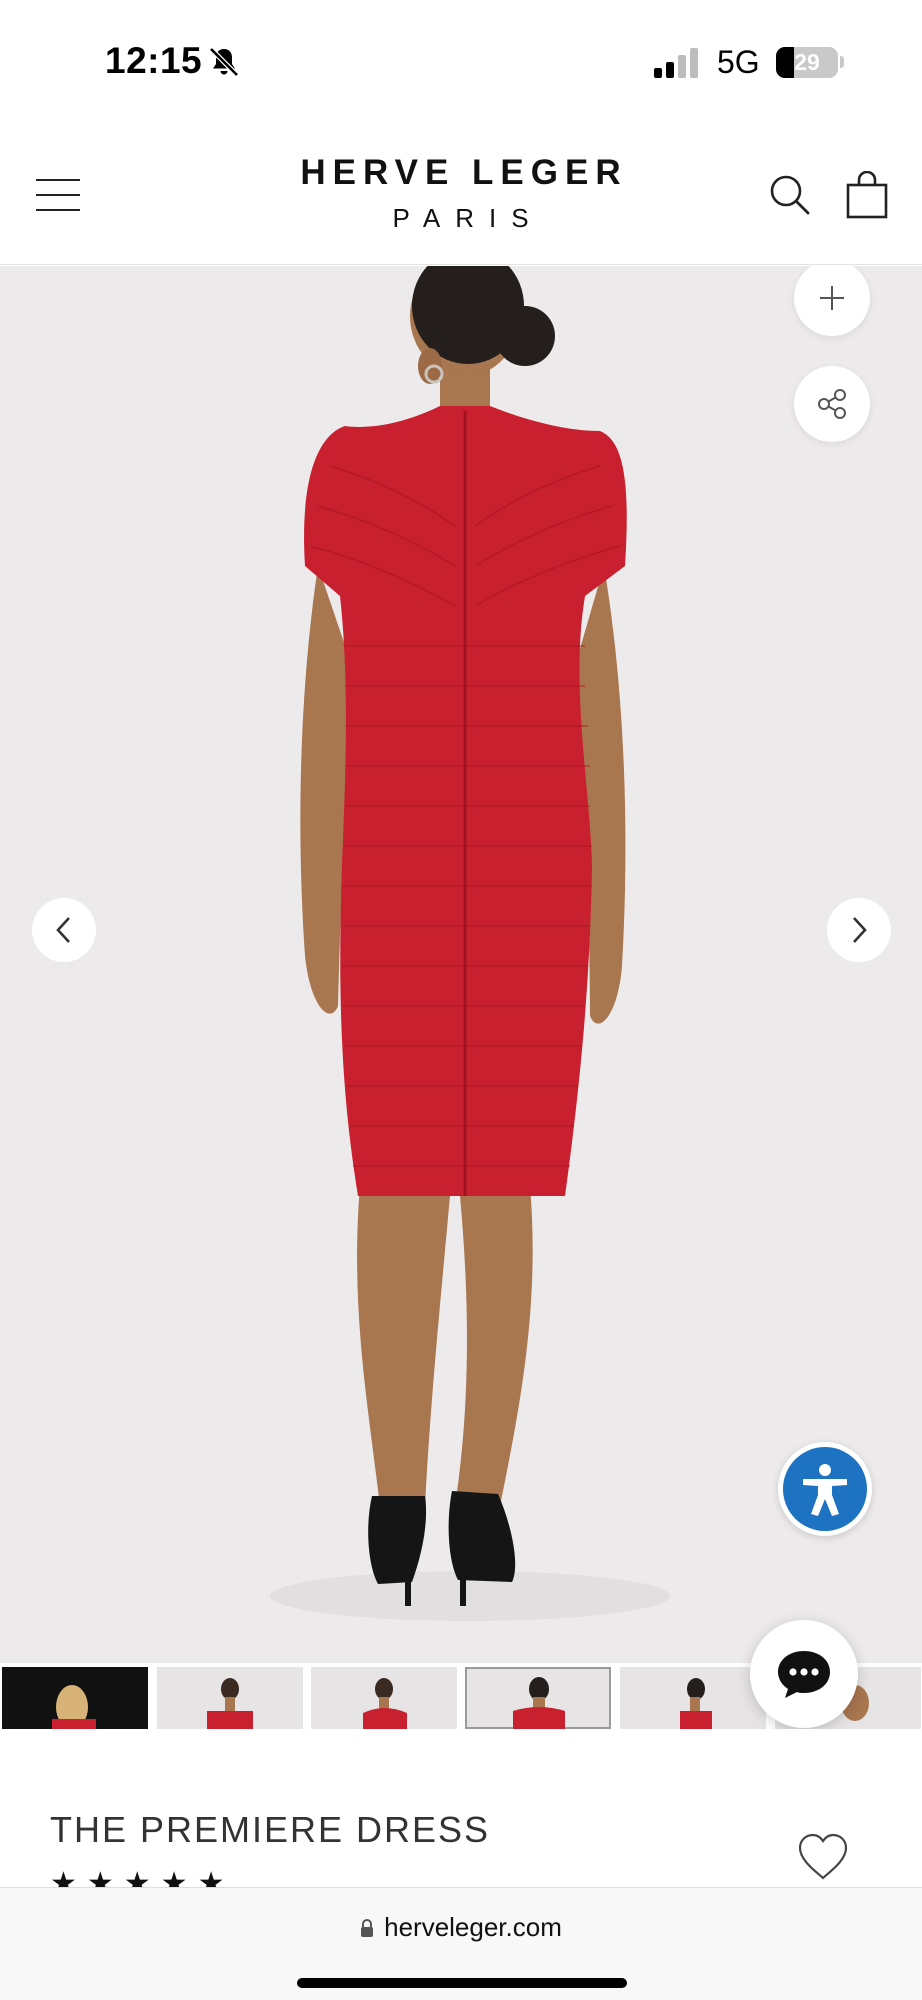 This screenshot has width=922, height=2000. I want to click on next-image-button, so click(859, 930).